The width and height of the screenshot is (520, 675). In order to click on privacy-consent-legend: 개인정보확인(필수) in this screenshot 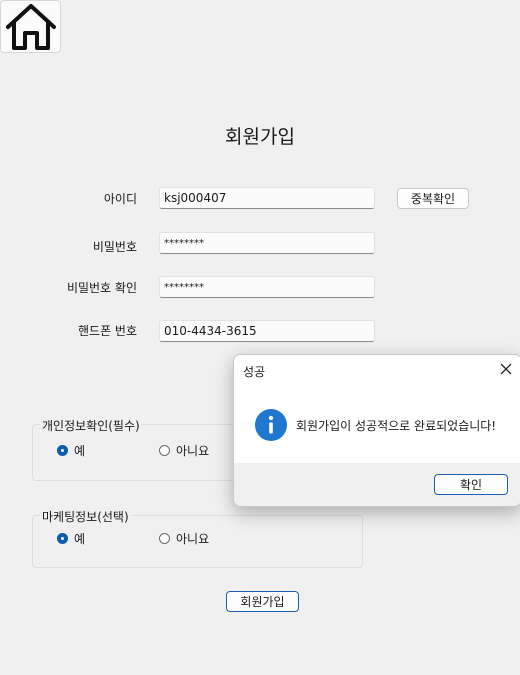, I will do `click(91, 425)`.